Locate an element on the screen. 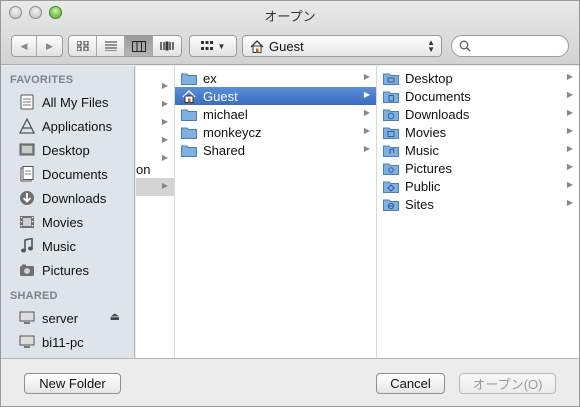 This screenshot has height=407, width=580. home-icon is located at coordinates (257, 46).